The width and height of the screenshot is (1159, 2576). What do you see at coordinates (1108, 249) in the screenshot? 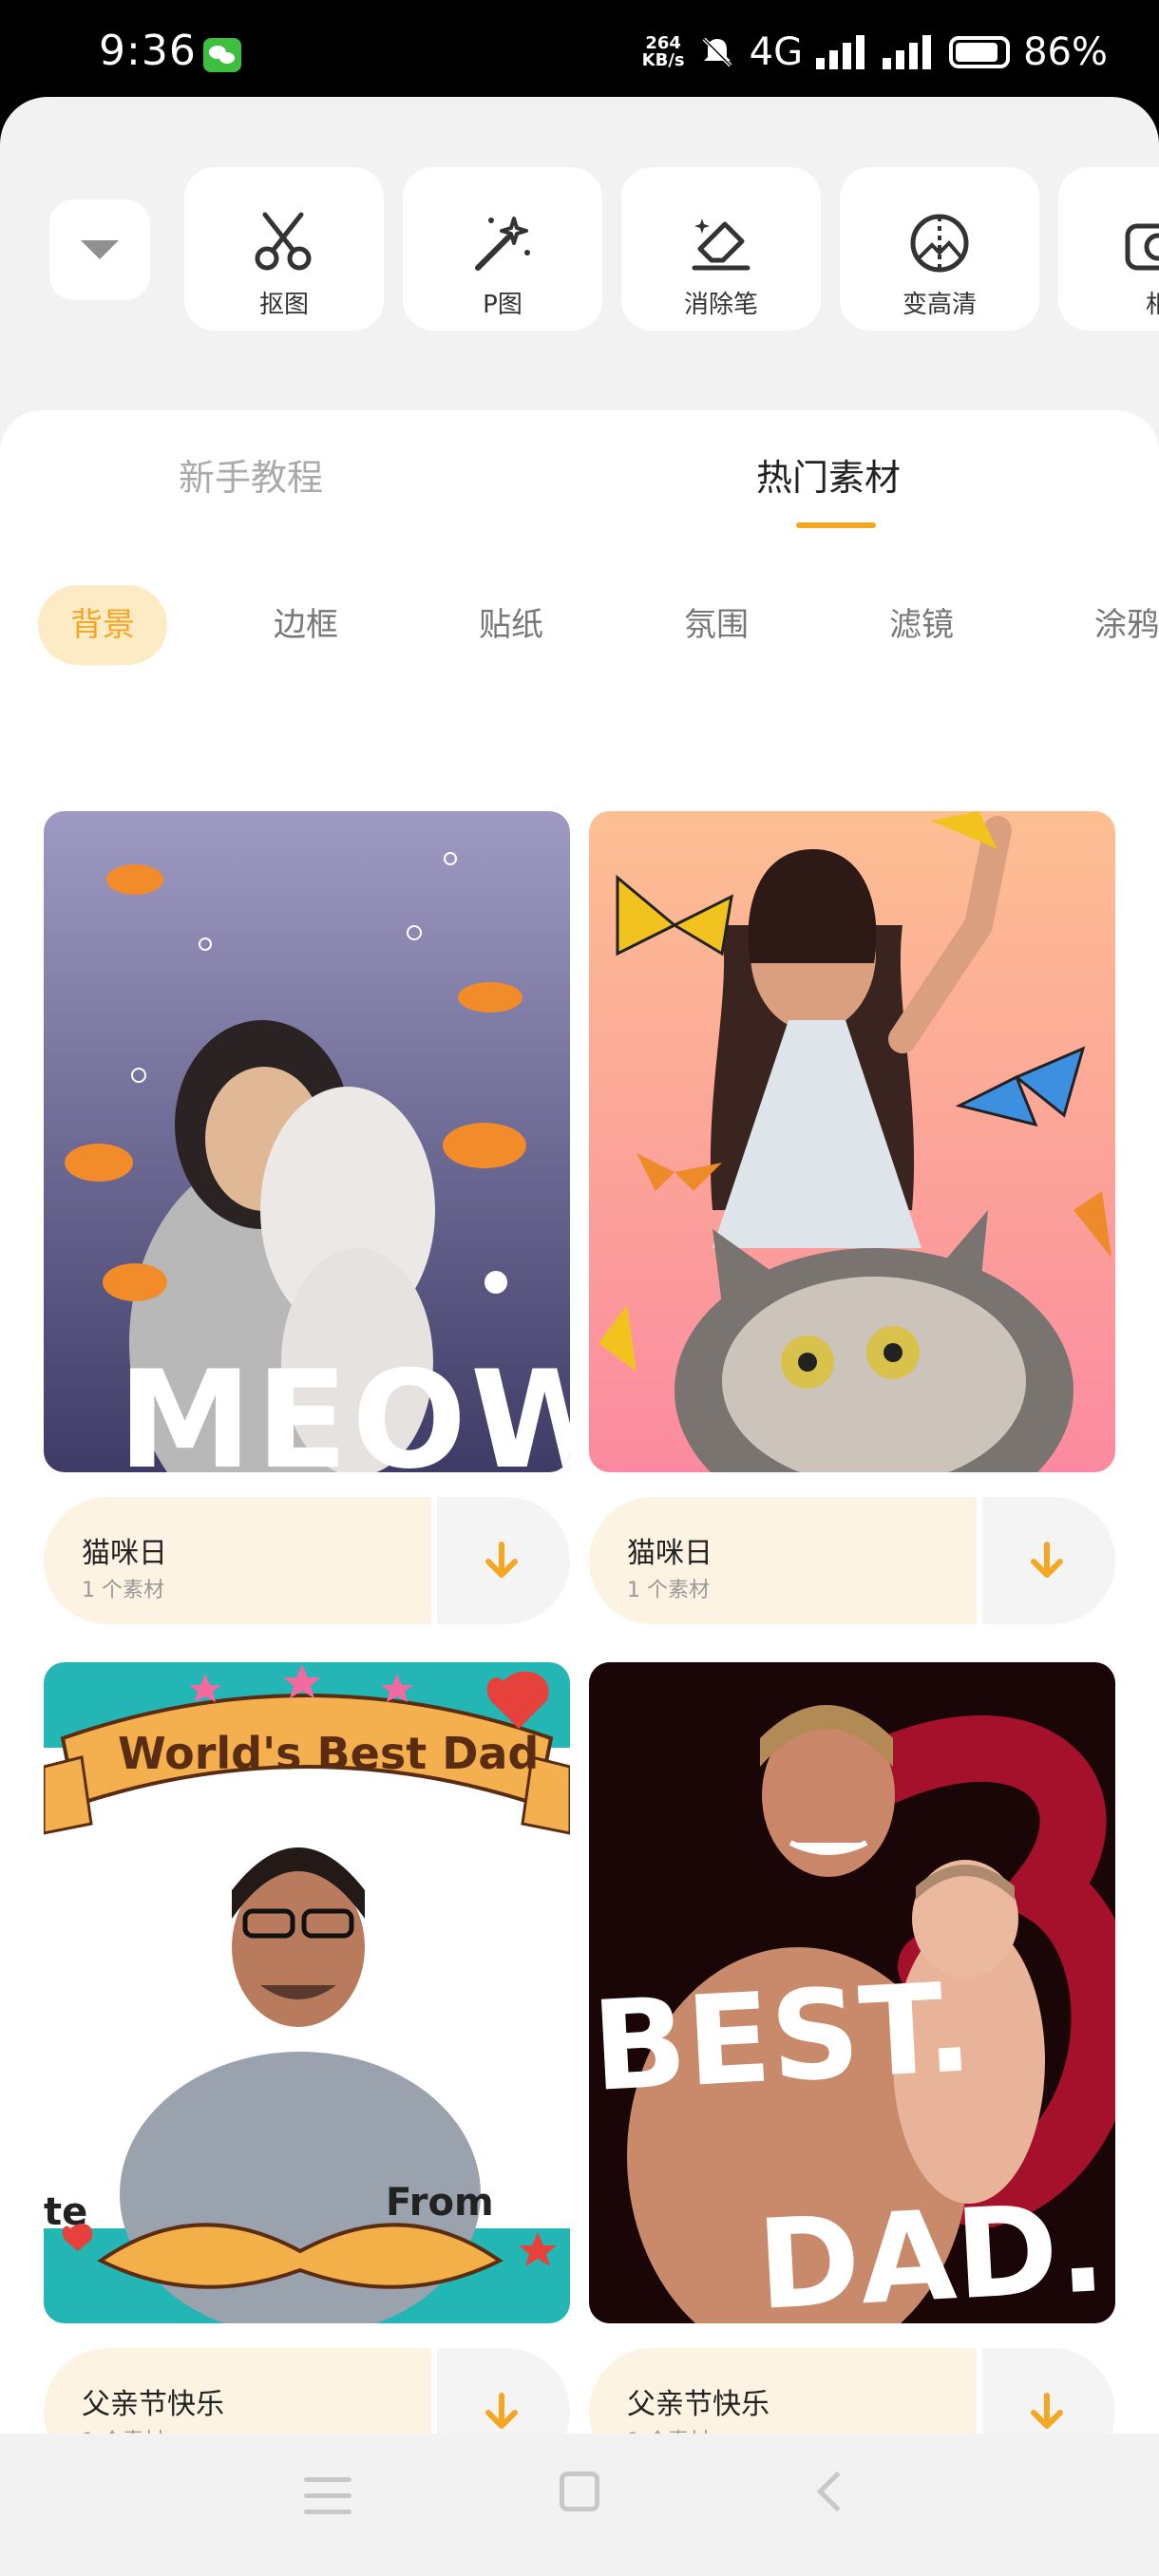
I see `tool-camera: 相` at bounding box center [1108, 249].